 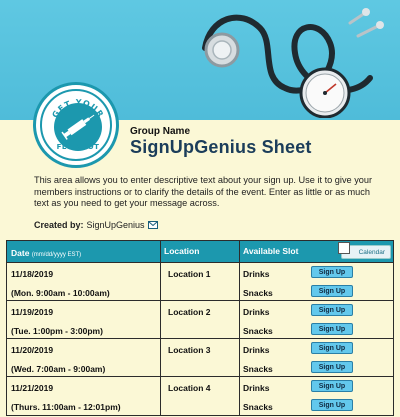 I want to click on logo-inner-ring: GET YOUR FLU SHOT, so click(x=76, y=125).